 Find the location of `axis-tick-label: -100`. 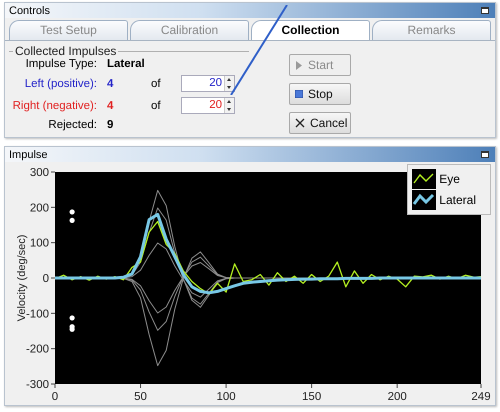

axis-tick-label: -100 is located at coordinates (37, 314).